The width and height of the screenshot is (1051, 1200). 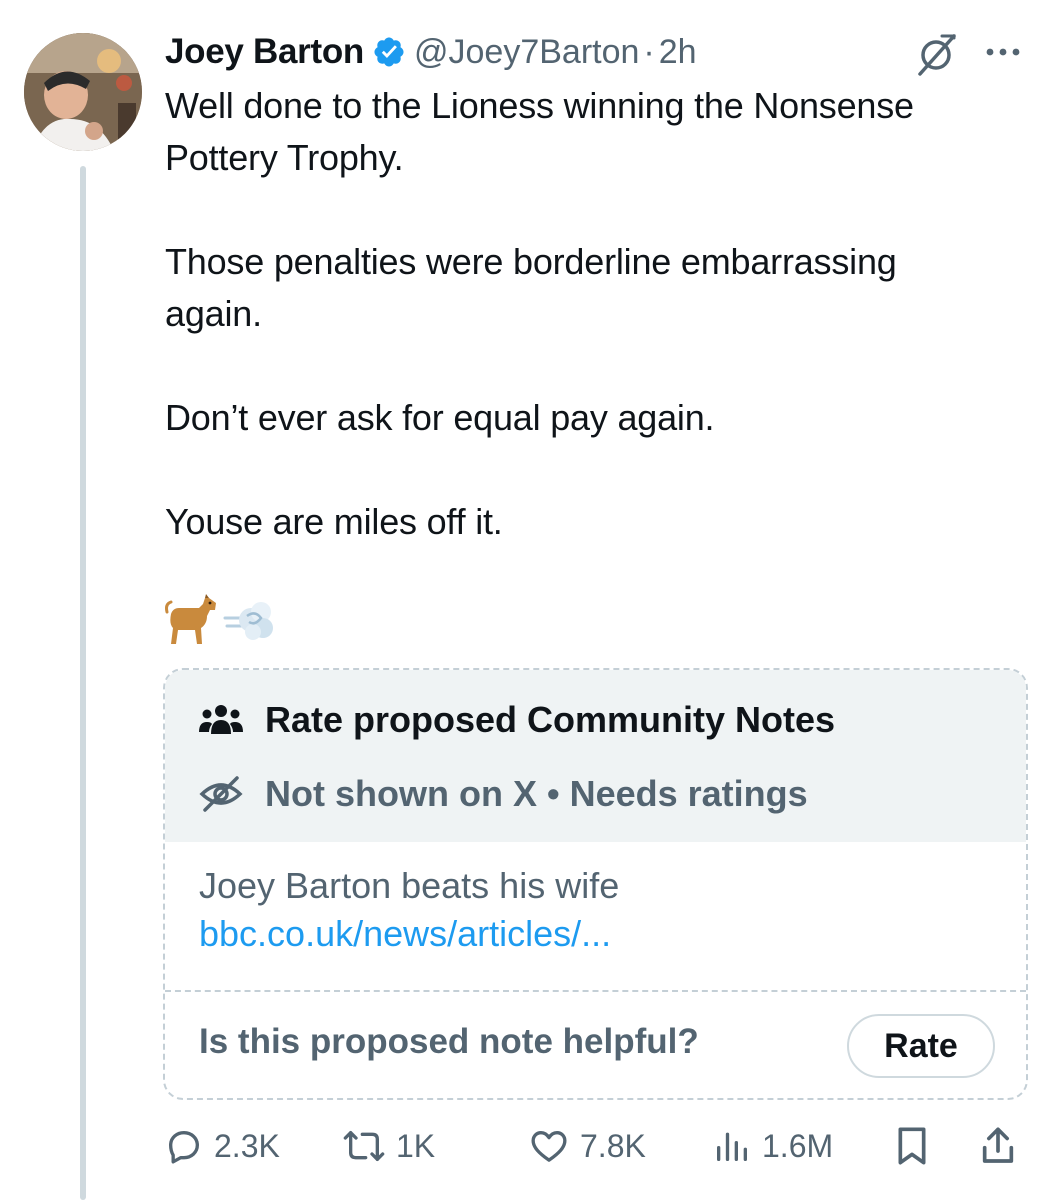 I want to click on dash-emoji, so click(x=248, y=621).